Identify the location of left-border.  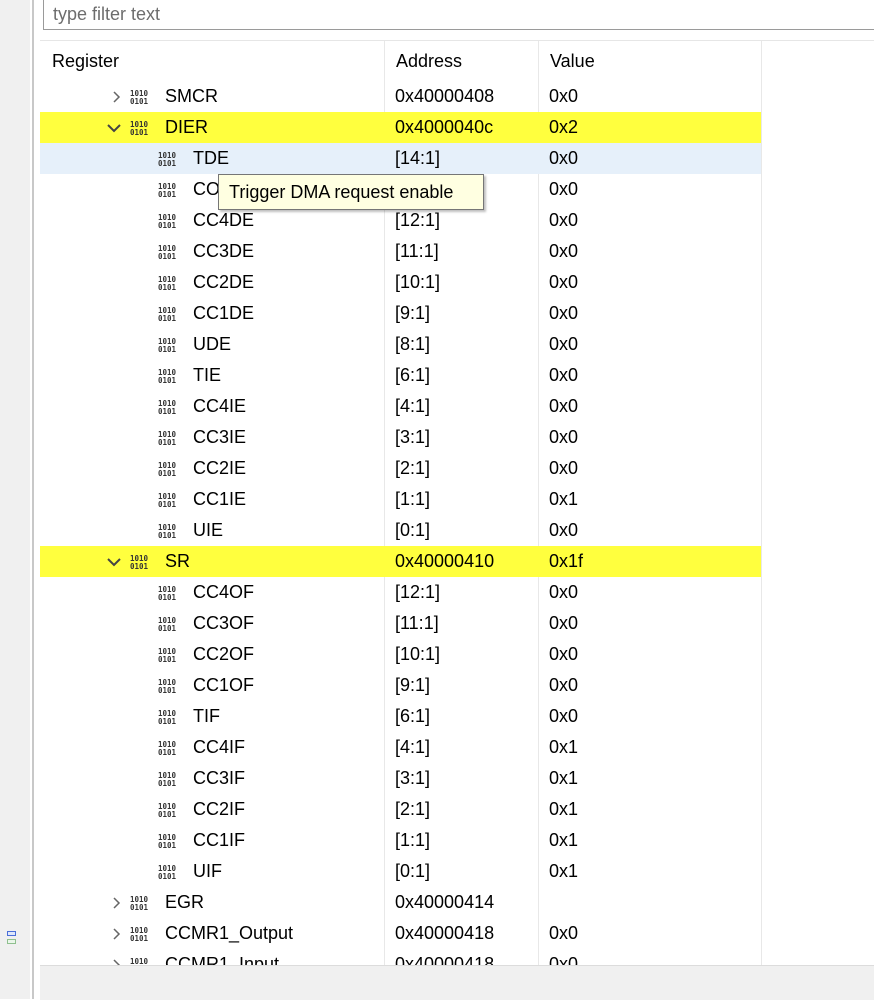
(33, 499).